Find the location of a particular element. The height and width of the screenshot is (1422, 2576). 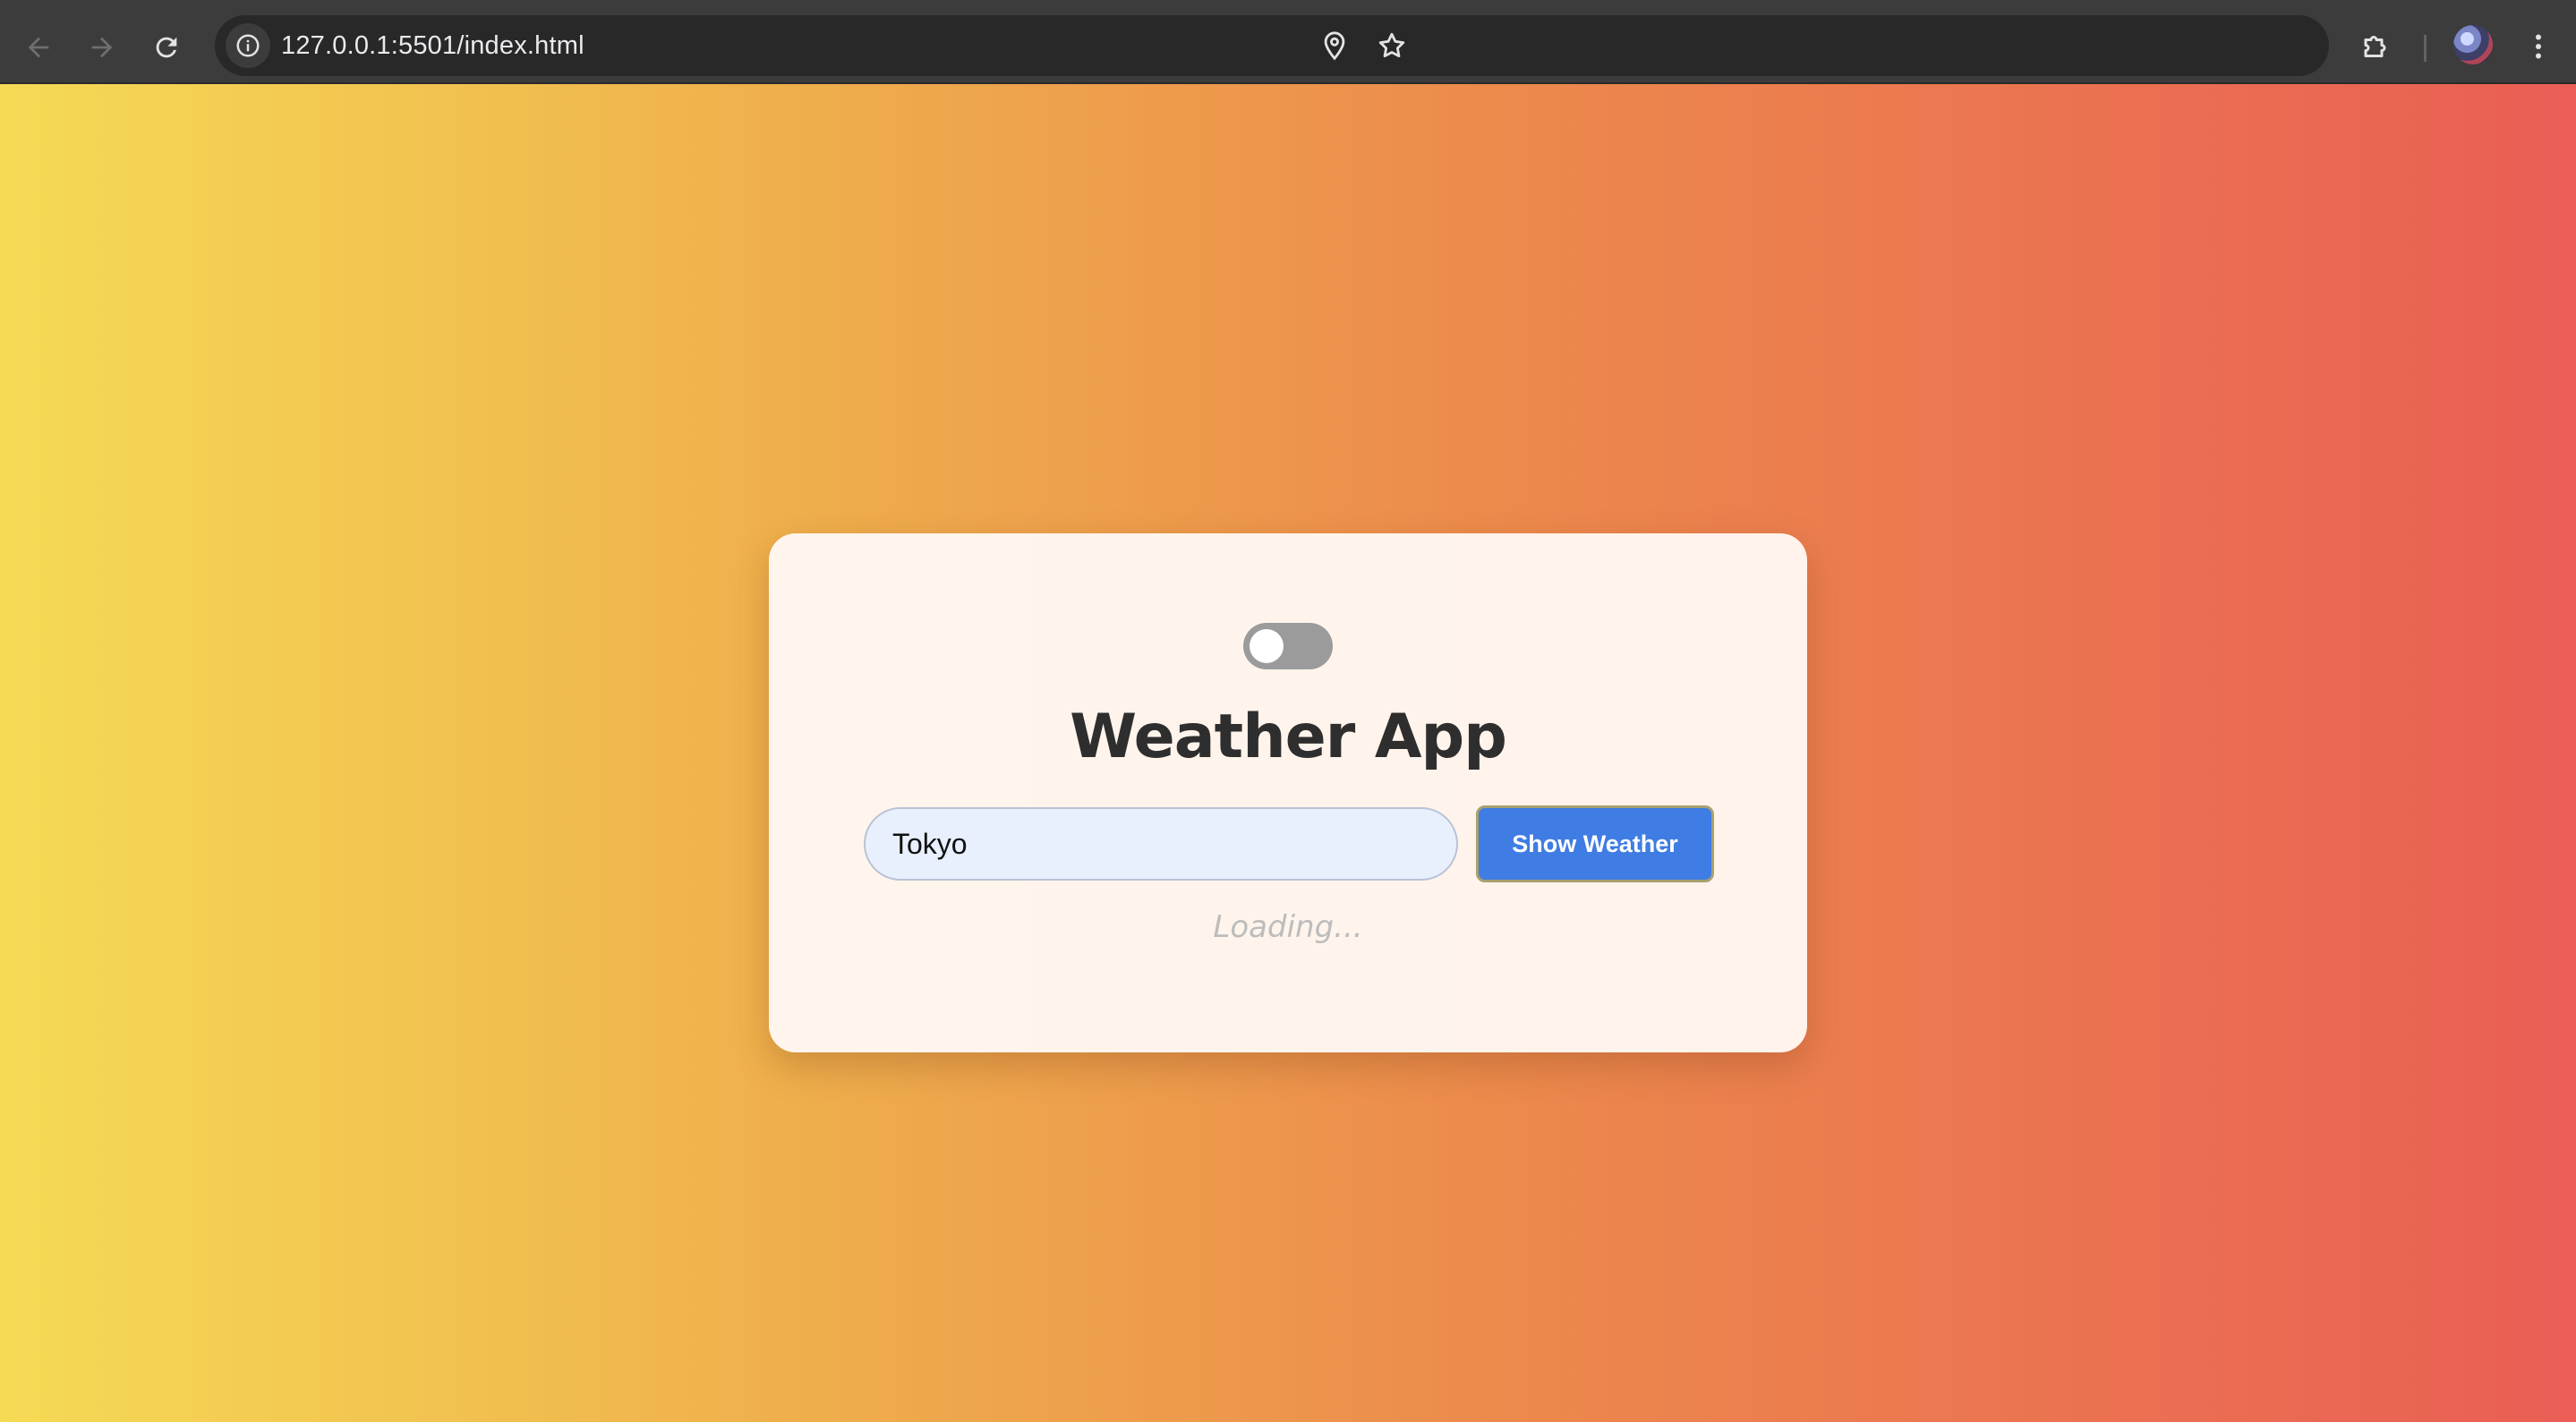

reload-icon is located at coordinates (166, 47).